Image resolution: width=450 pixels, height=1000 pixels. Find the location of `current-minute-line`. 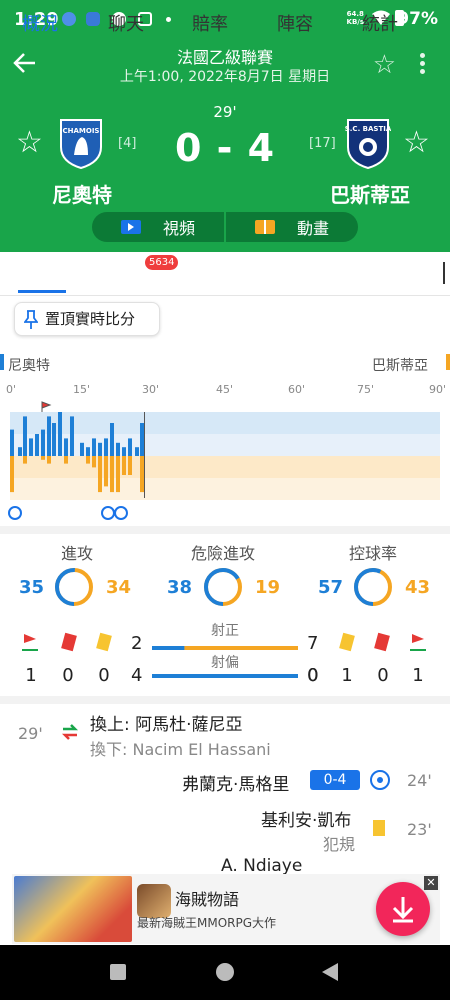

current-minute-line is located at coordinates (144, 455).